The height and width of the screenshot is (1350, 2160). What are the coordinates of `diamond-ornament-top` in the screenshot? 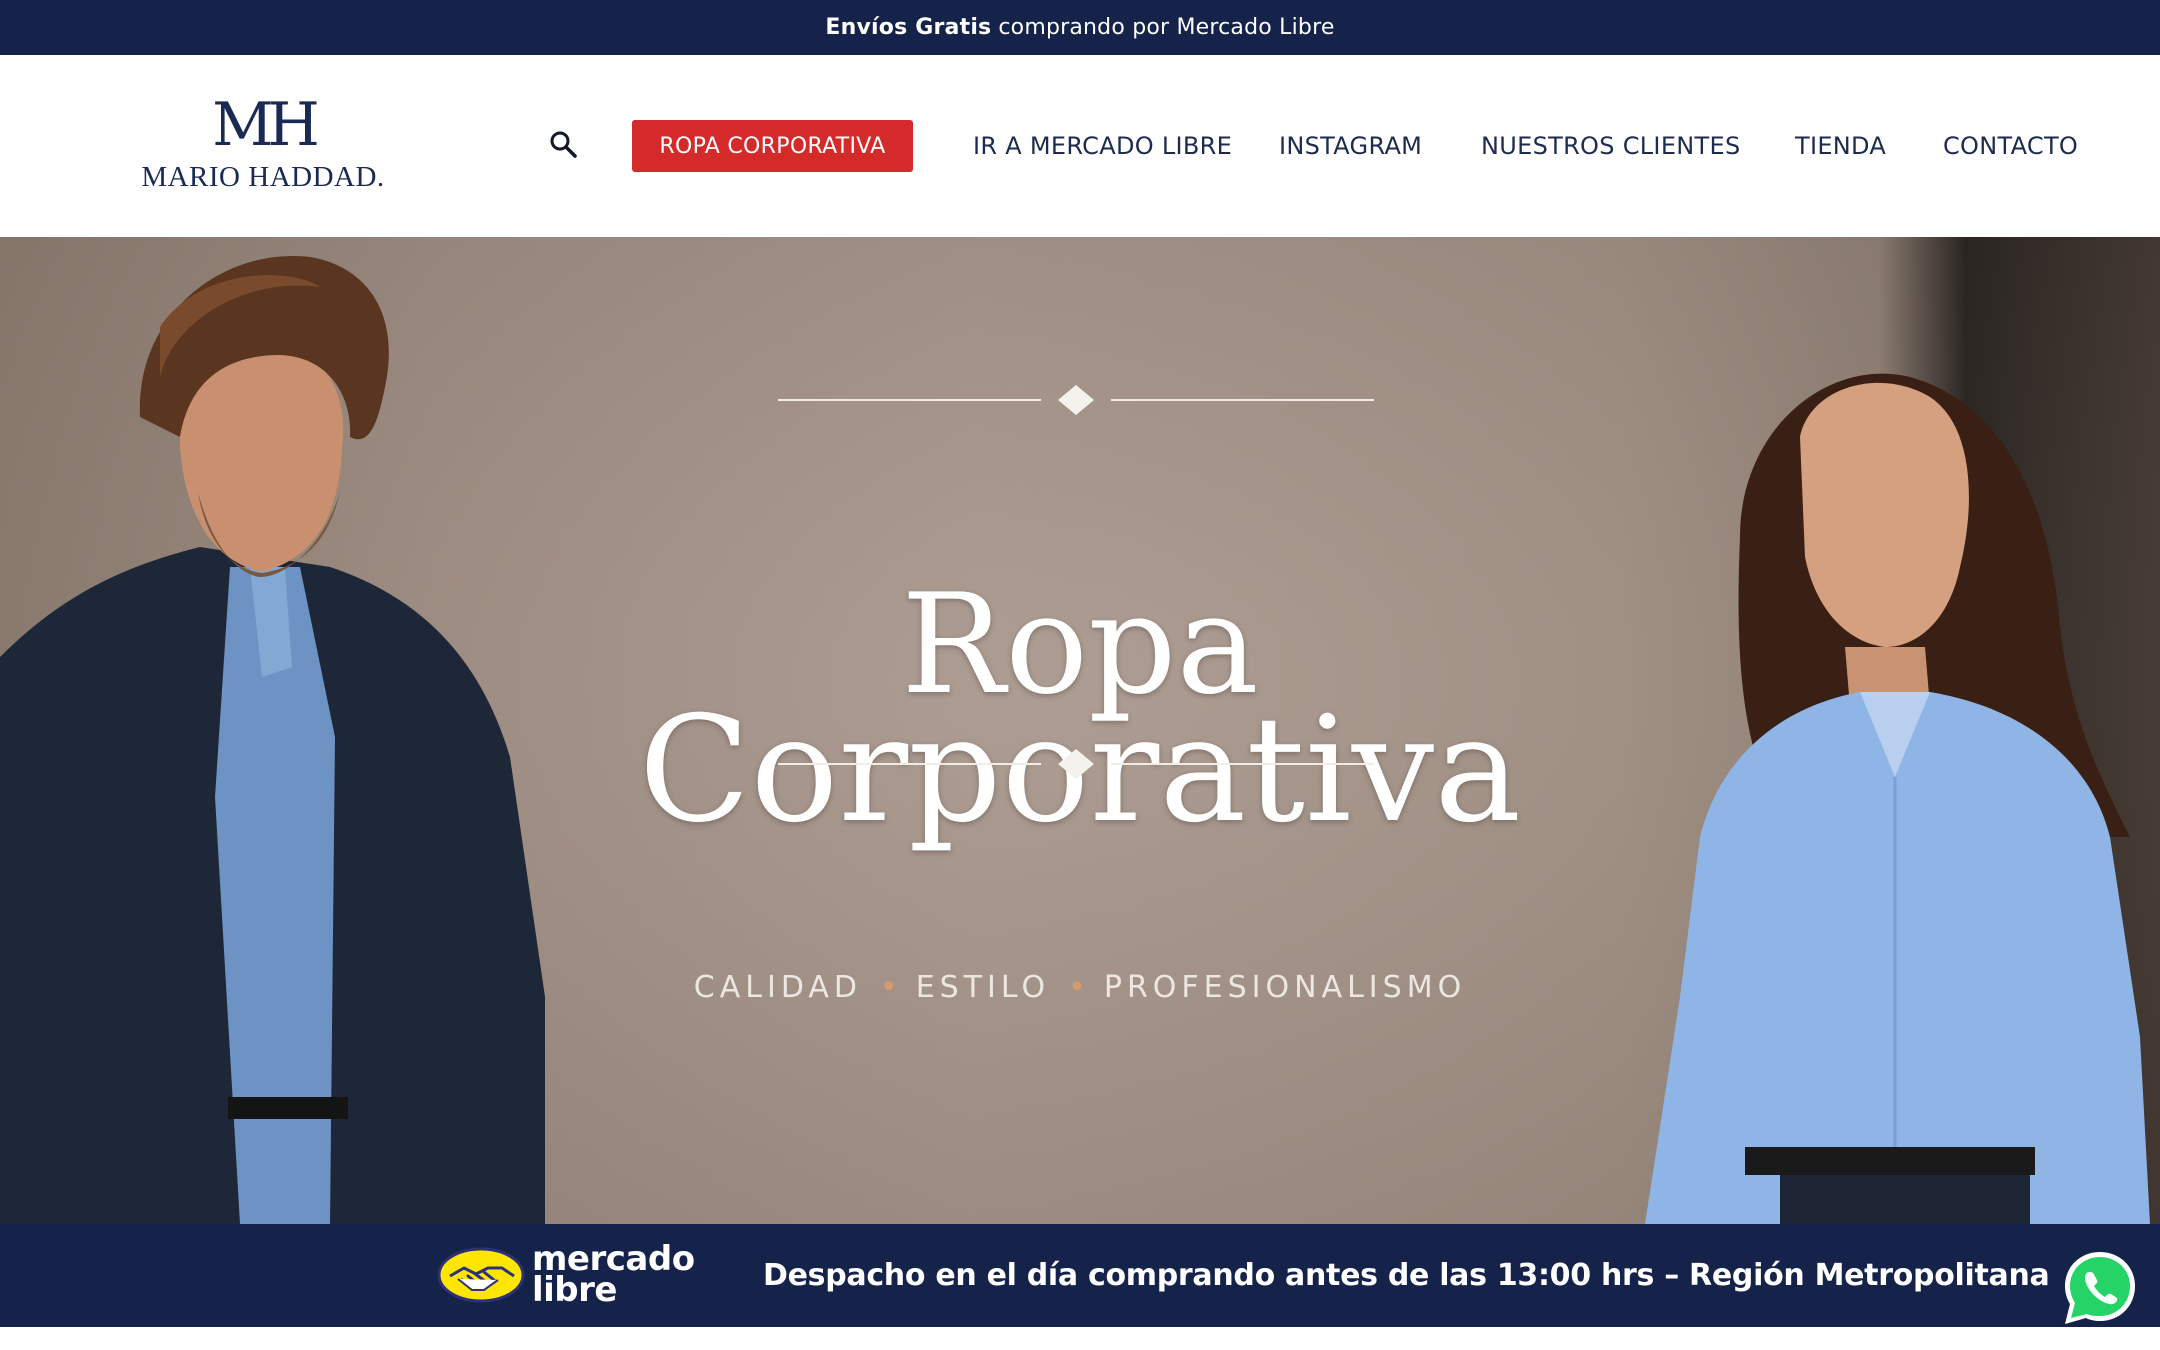 It's located at (1076, 400).